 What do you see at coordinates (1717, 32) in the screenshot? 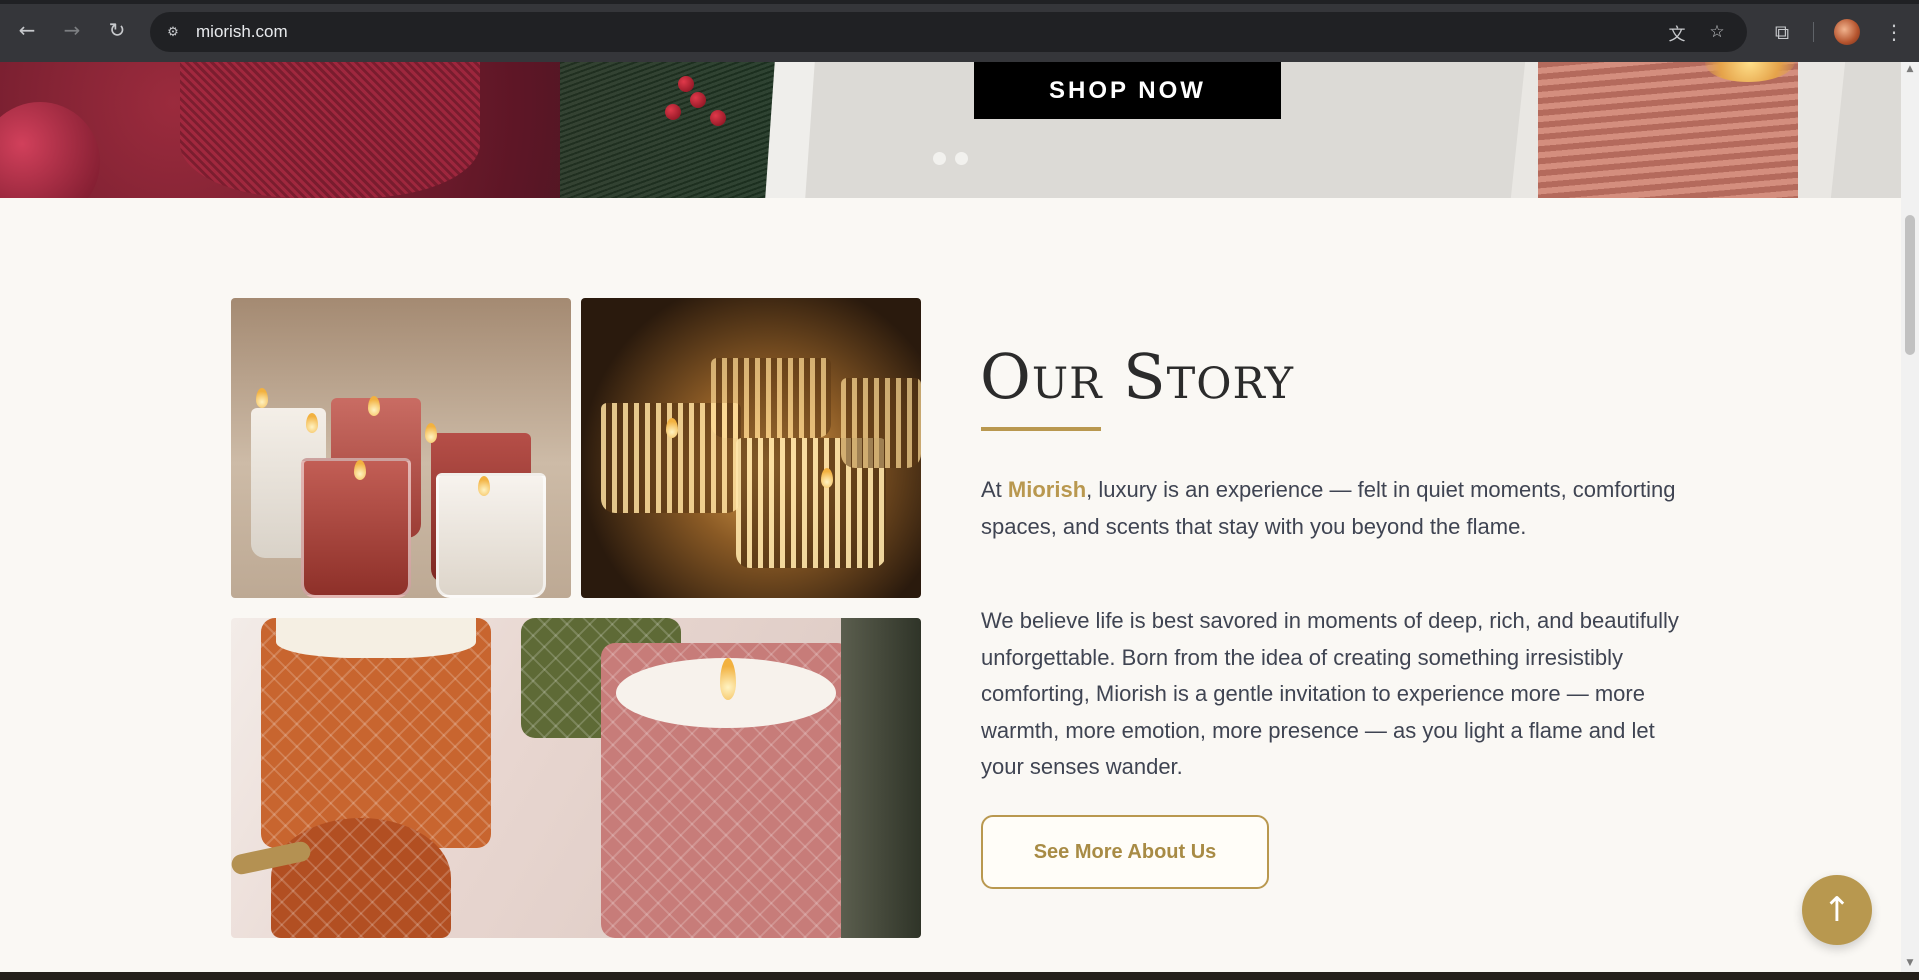
I see `bookmark-star-icon: ☆` at bounding box center [1717, 32].